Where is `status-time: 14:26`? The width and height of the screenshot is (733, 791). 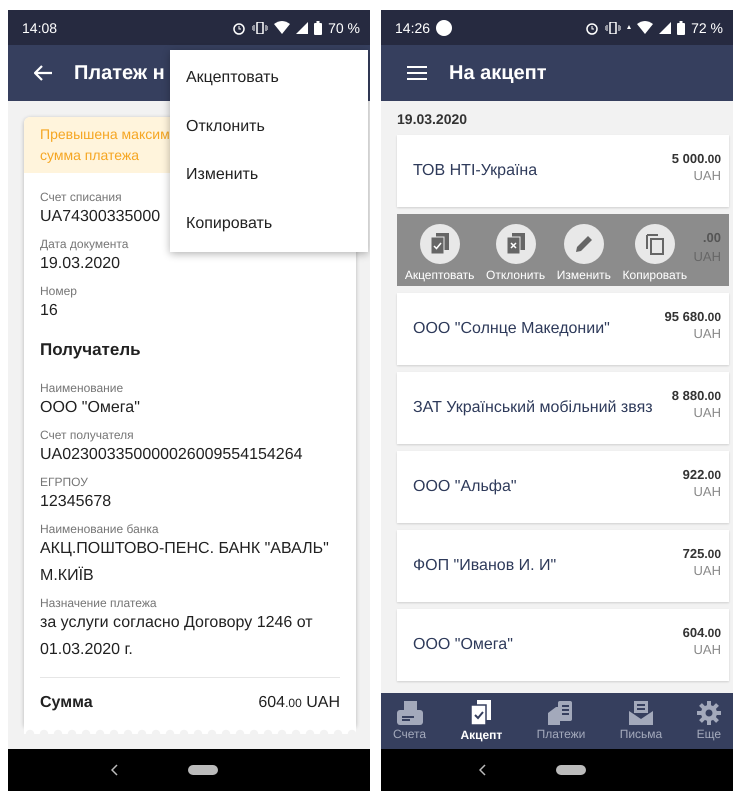 status-time: 14:26 is located at coordinates (412, 28).